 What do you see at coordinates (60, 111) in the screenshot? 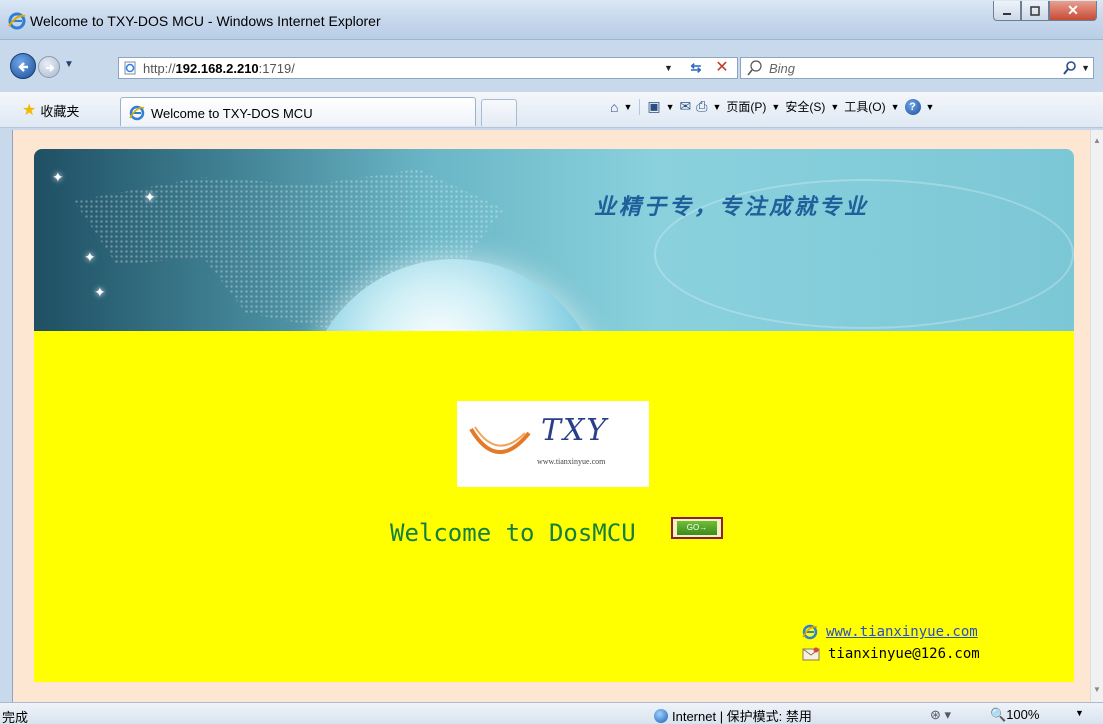
I see `favorites-label: 收藏夹` at bounding box center [60, 111].